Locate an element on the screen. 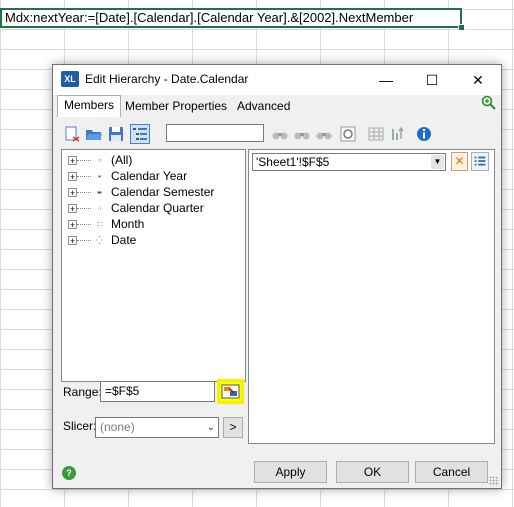  tree-item-calendar-semester: + ▪▪ Calendar Semester is located at coordinates (141, 192).